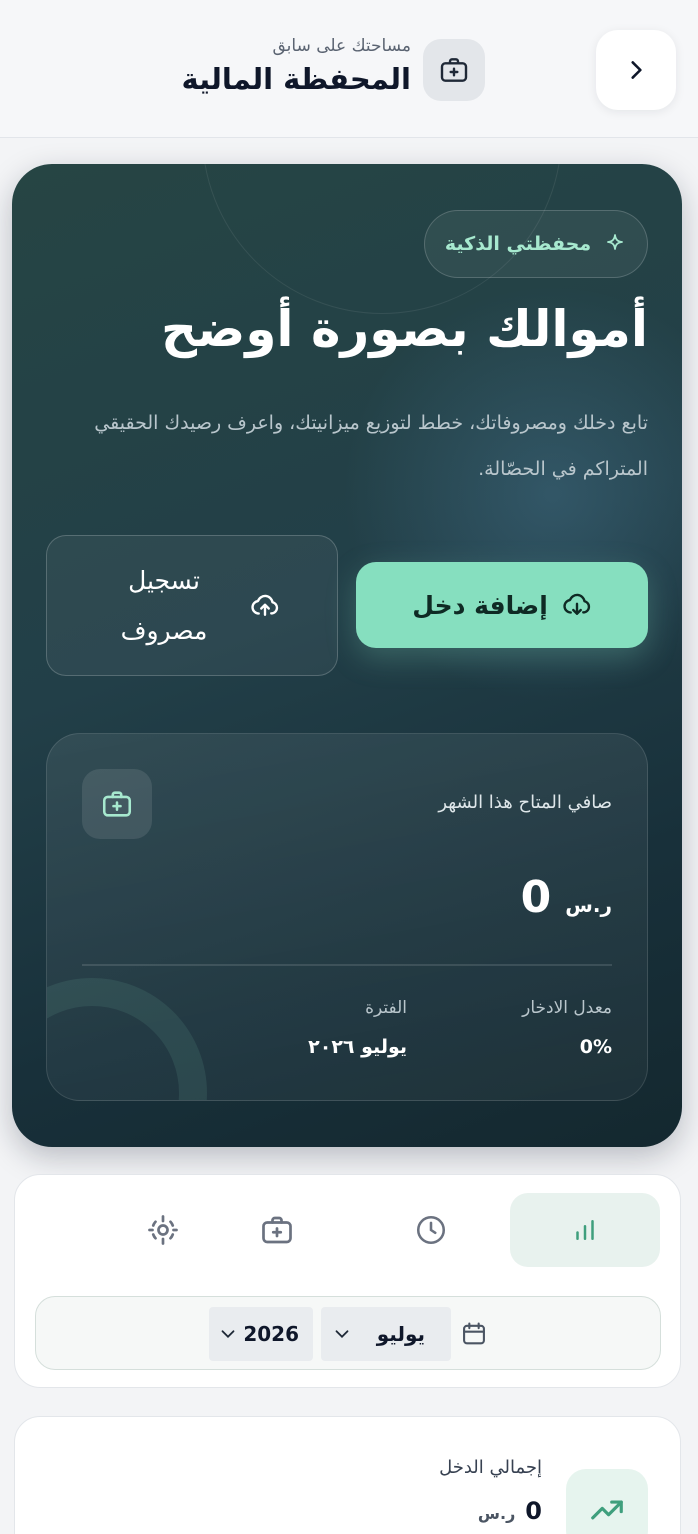  I want to click on log-expense-label: تسجيل مصروف, so click(164, 605).